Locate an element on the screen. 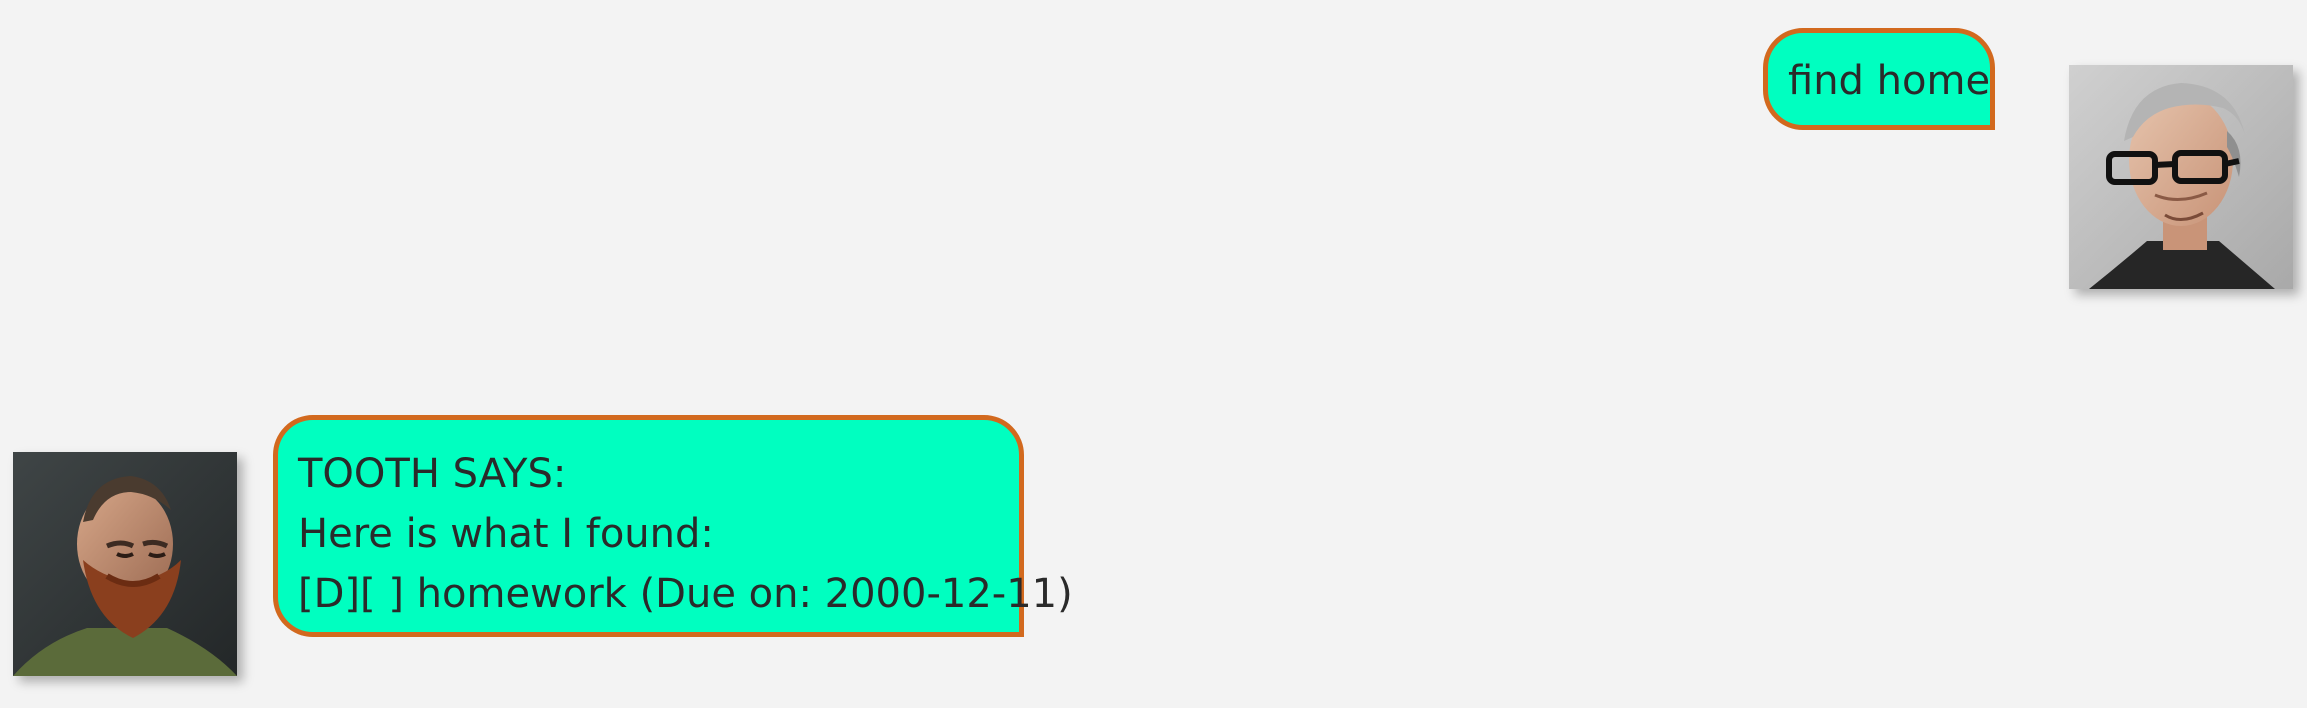 The image size is (2307, 708). bot-message-line-1: TOOTH SAYS: is located at coordinates (432, 474).